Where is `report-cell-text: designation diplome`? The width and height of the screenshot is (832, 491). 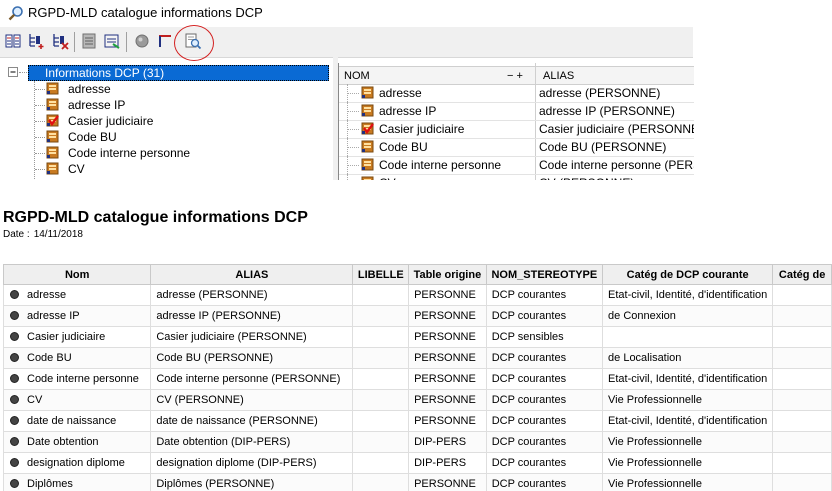
report-cell-text: designation diplome is located at coordinates (76, 463).